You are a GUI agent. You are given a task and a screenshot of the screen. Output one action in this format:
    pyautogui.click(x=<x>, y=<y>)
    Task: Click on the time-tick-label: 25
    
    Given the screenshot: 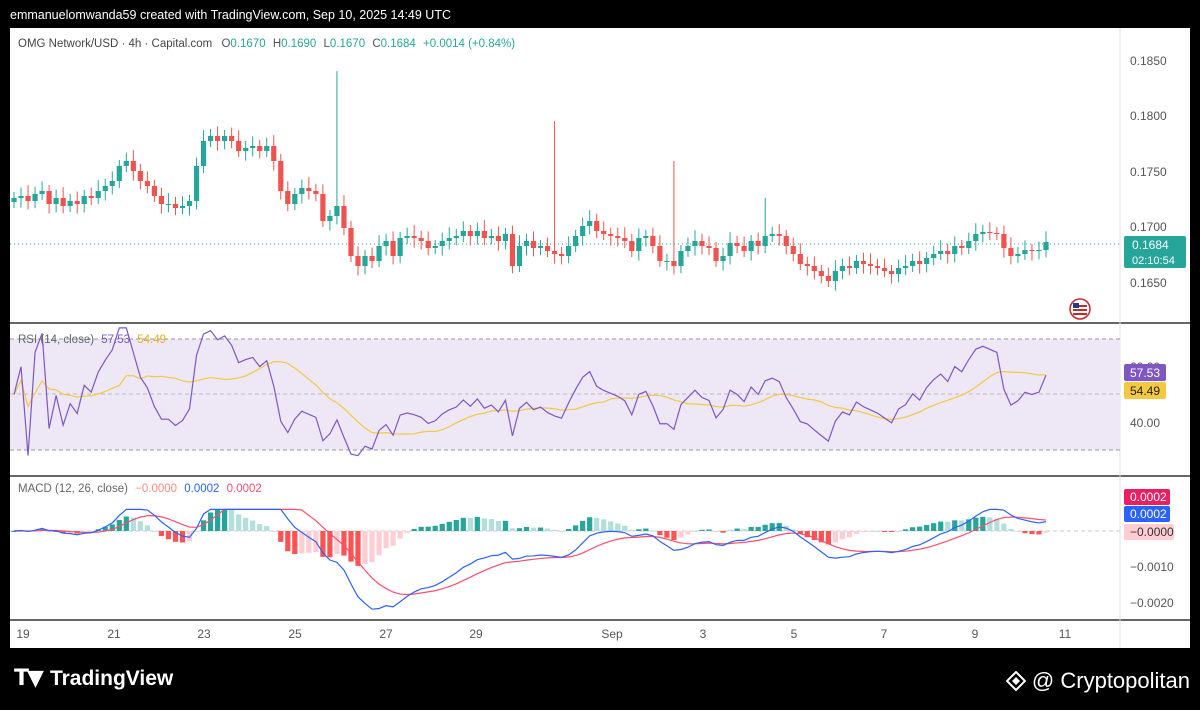 What is the action you would take?
    pyautogui.click(x=295, y=634)
    